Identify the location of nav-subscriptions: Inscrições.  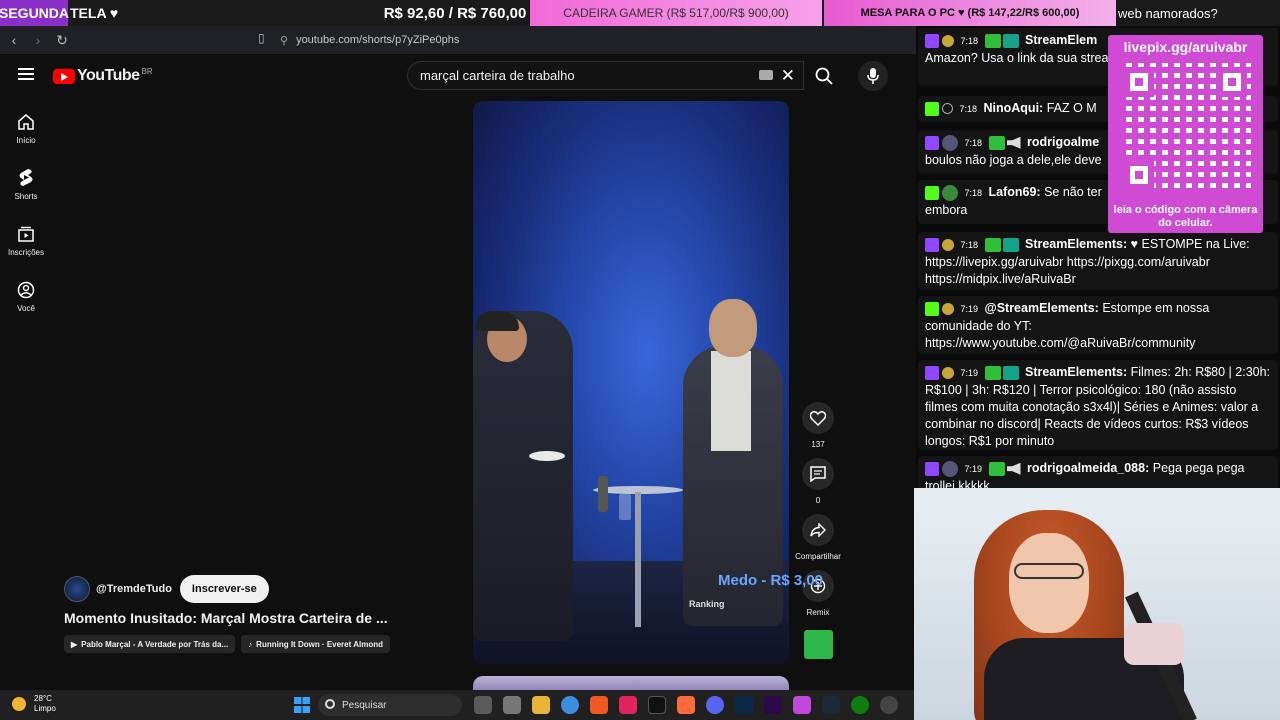
(26, 240).